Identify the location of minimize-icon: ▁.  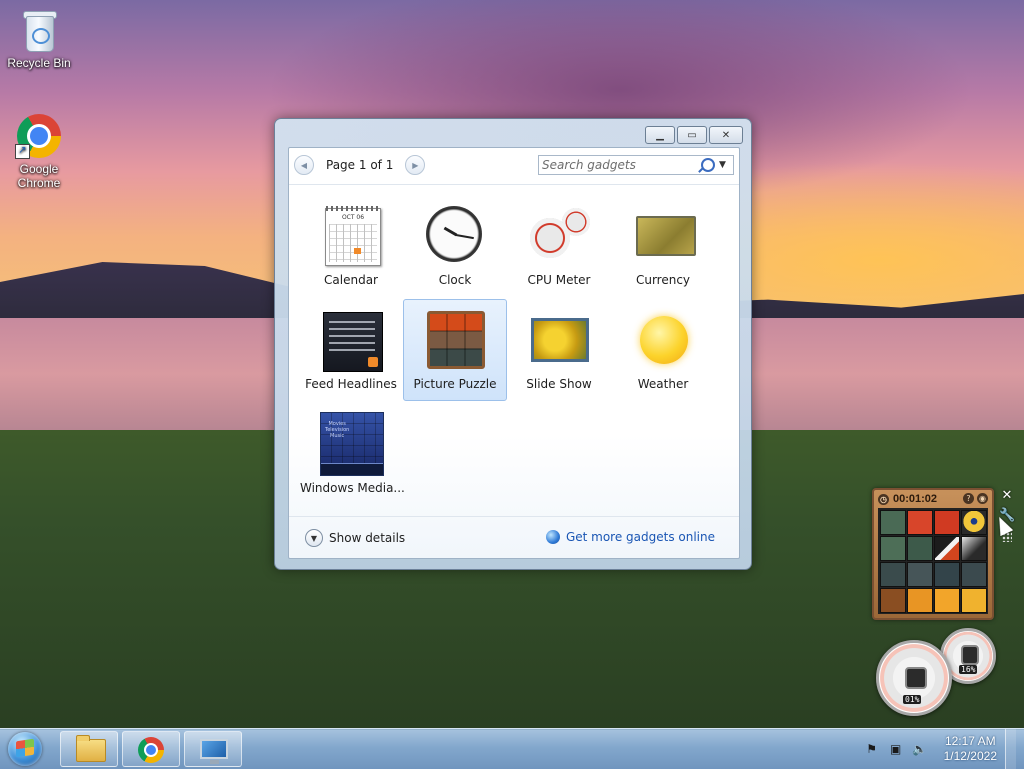
(660, 135).